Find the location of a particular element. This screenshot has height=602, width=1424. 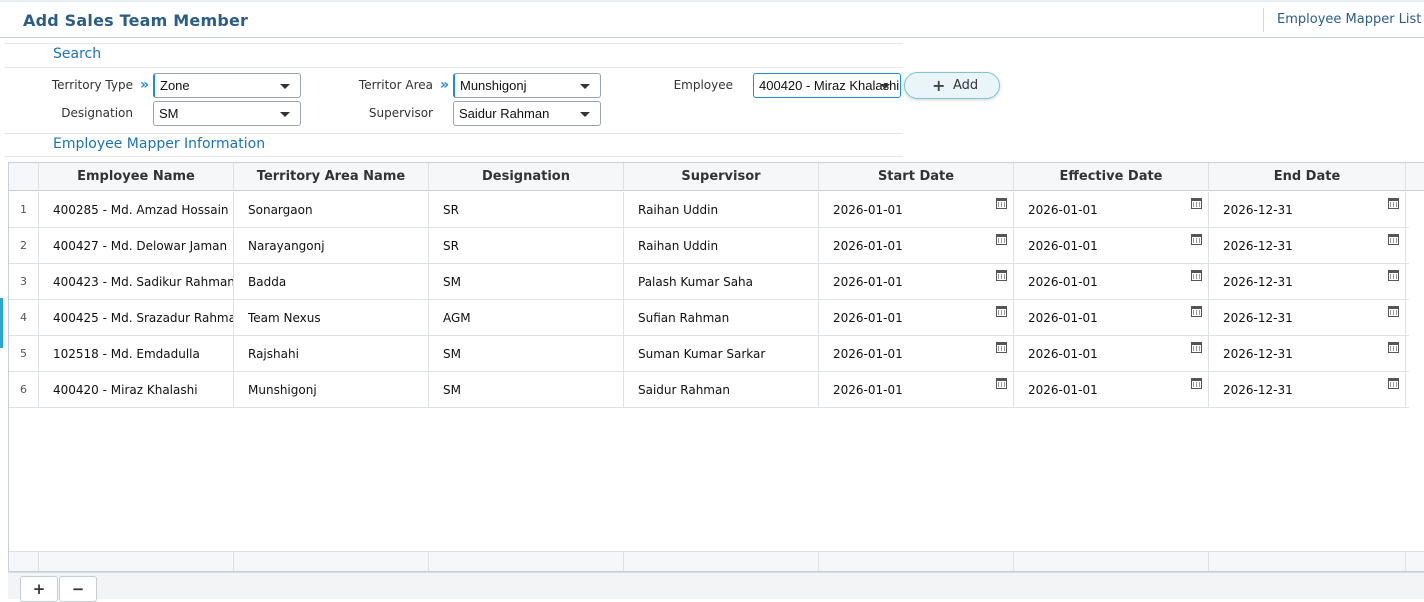

territory-cell: Rajshahi is located at coordinates (331, 353).